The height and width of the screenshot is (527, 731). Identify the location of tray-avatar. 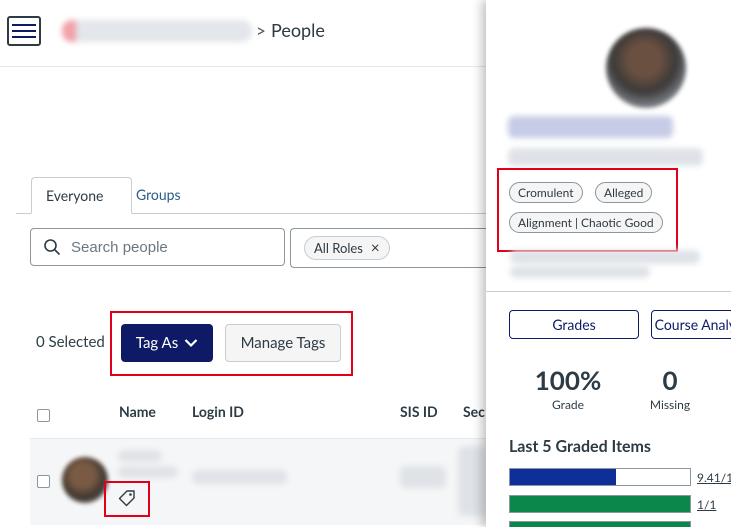
(646, 68).